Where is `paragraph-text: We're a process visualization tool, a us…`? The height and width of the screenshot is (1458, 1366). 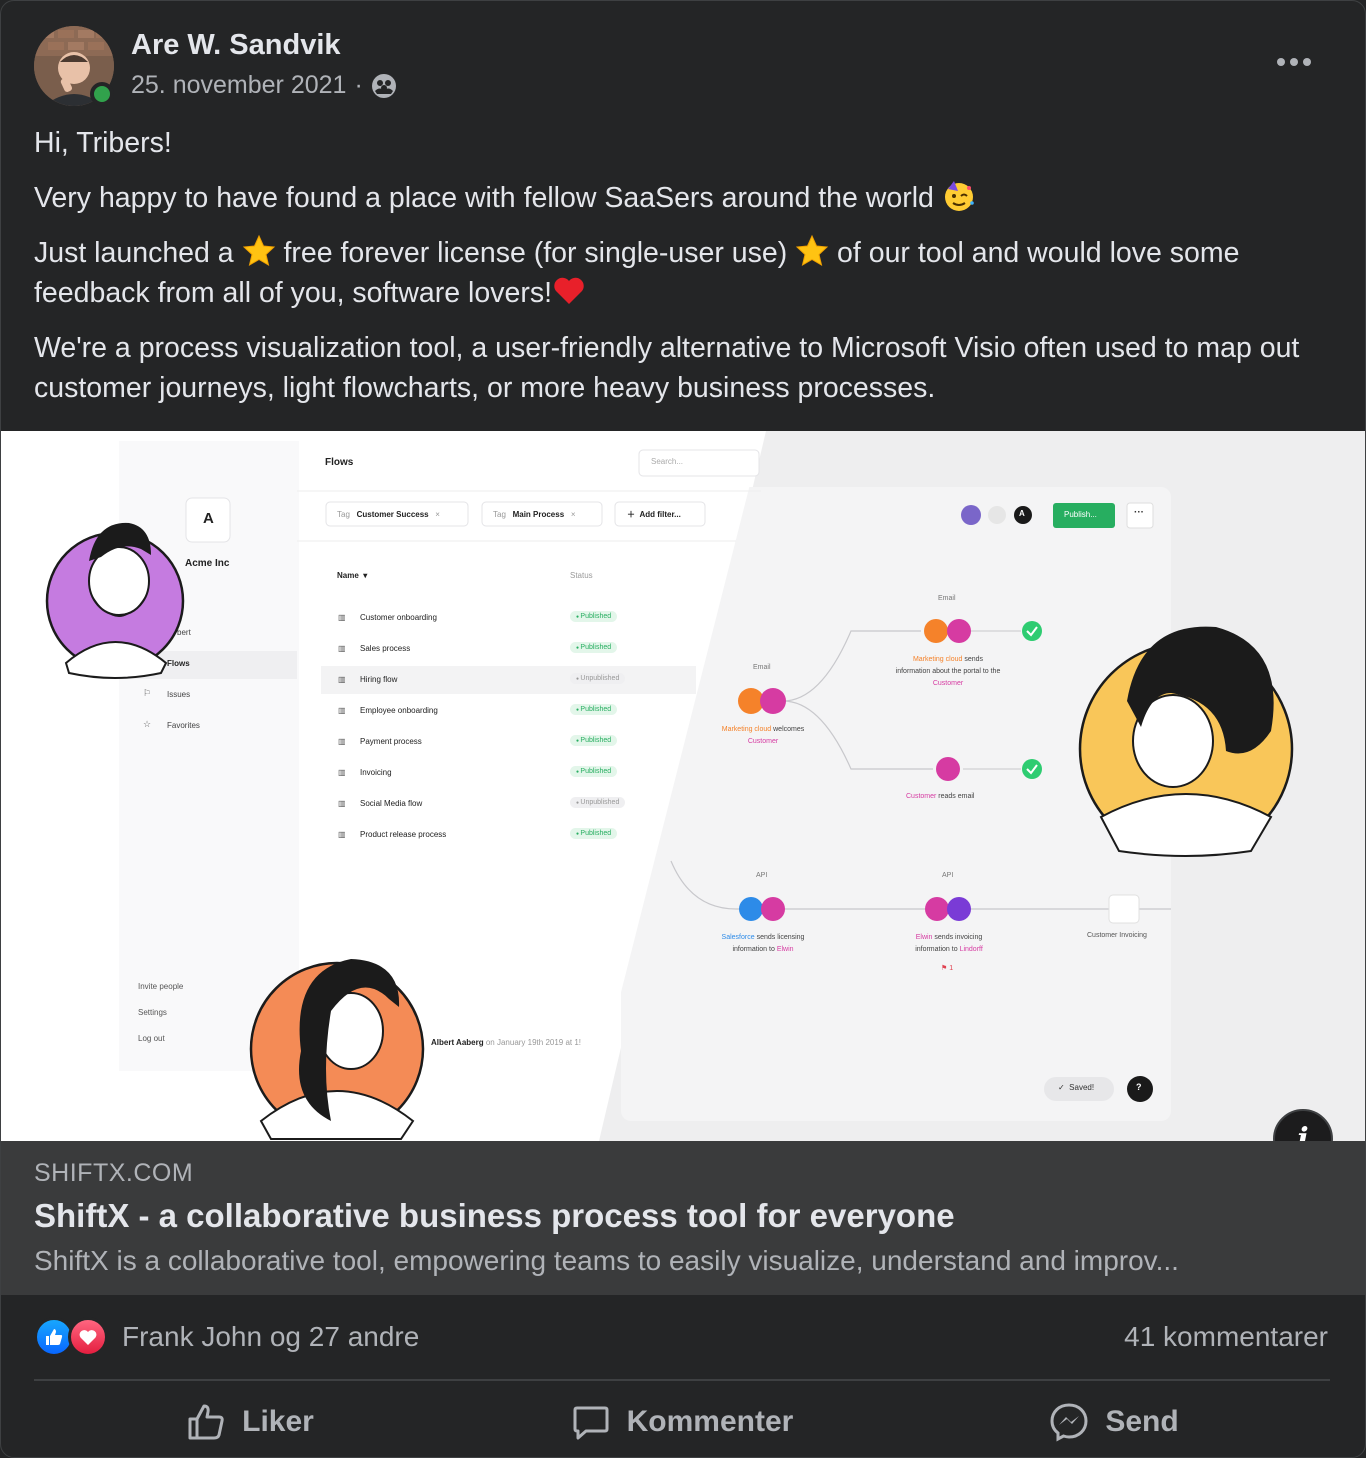
paragraph-text: We're a process visualization tool, a us… is located at coordinates (667, 368).